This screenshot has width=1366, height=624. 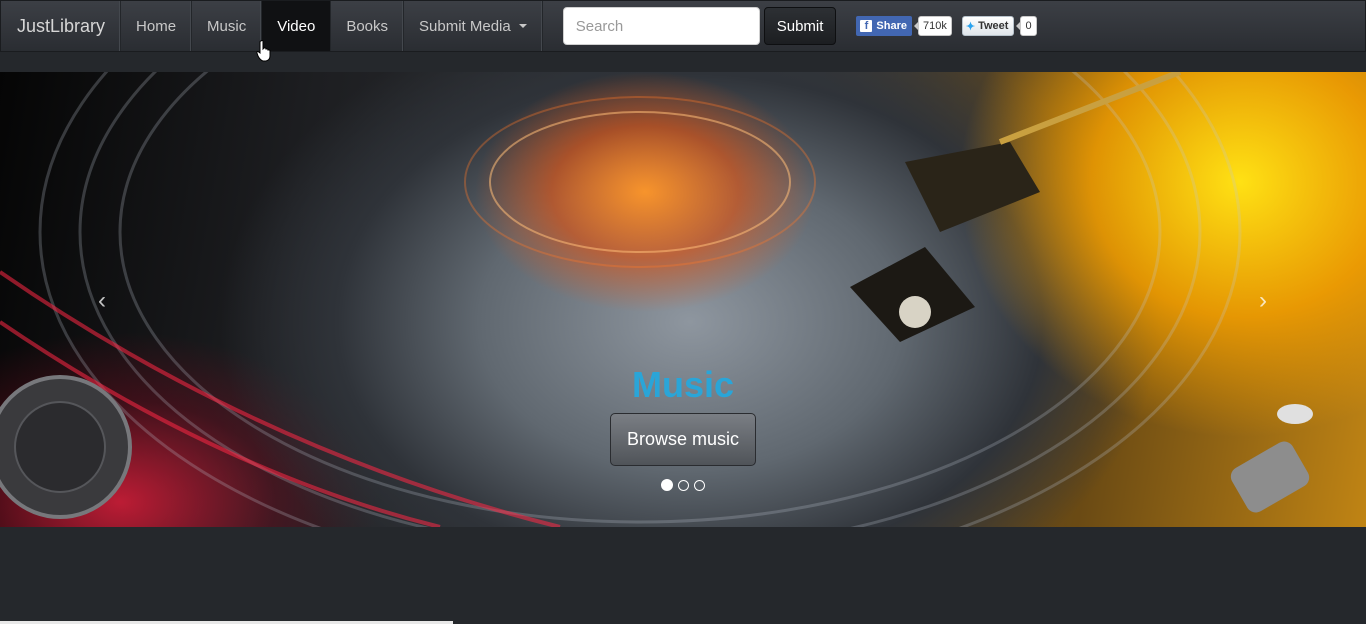 I want to click on tweet-button: ✦ Tweet, so click(x=988, y=26).